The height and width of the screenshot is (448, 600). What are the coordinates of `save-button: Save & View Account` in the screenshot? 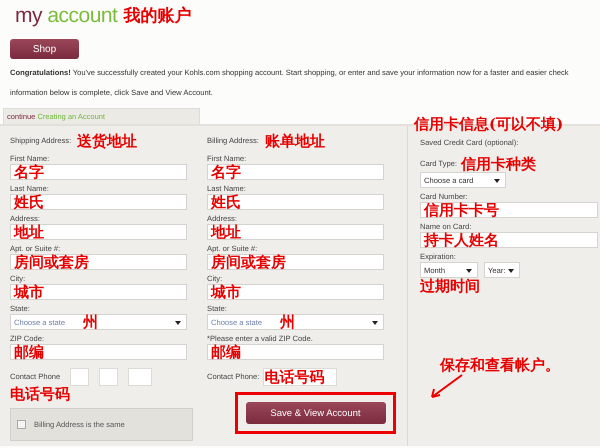 It's located at (316, 413).